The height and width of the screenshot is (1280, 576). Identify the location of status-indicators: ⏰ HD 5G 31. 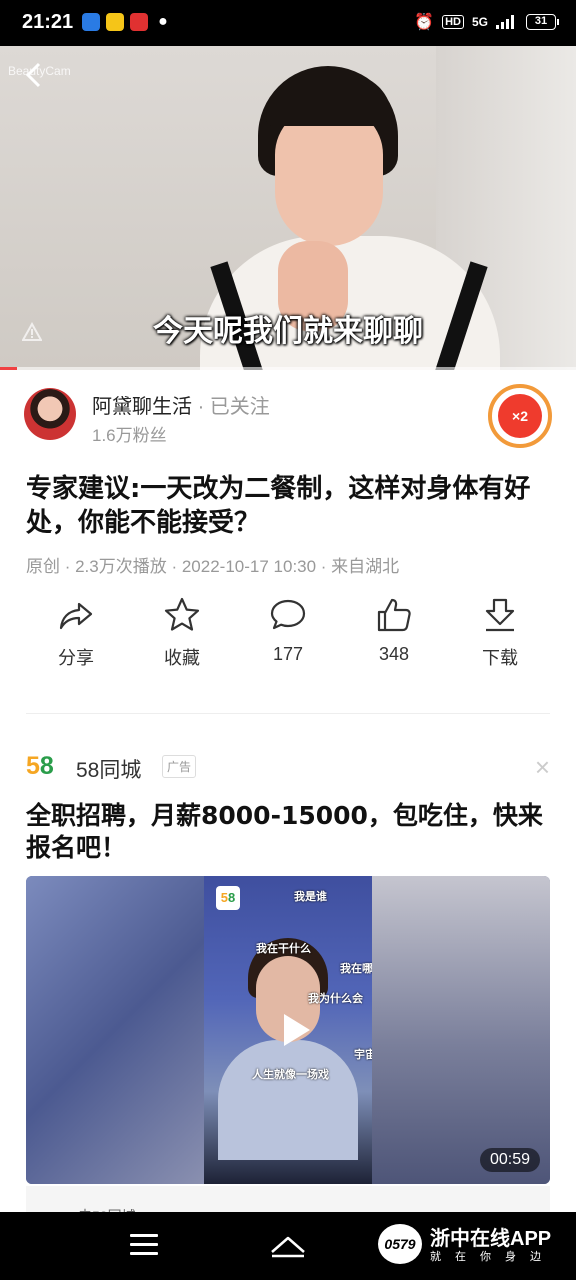
(486, 22).